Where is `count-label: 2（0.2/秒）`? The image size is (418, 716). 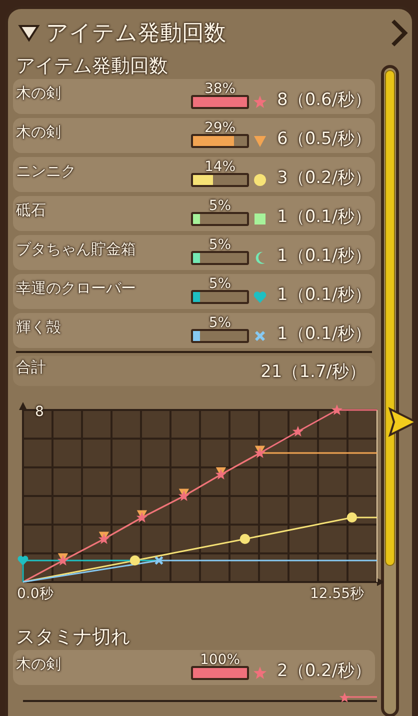 count-label: 2（0.2/秒） is located at coordinates (324, 671).